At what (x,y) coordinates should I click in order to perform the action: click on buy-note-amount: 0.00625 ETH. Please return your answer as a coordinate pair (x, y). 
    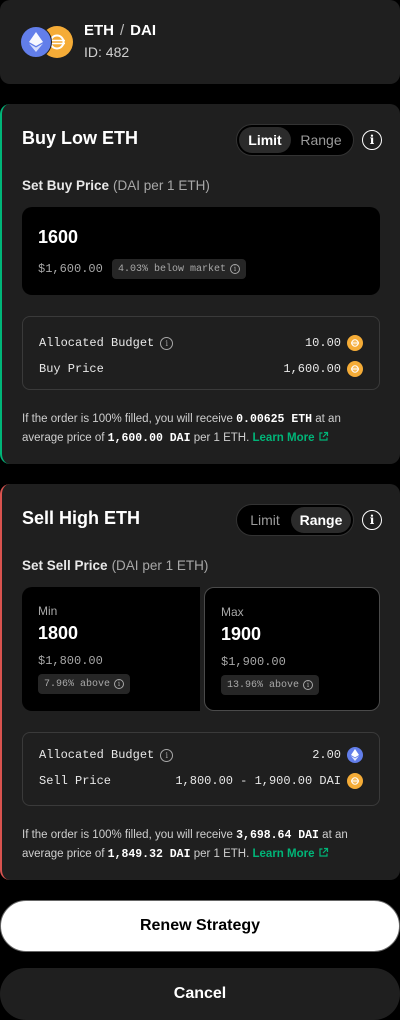
    Looking at the image, I should click on (274, 419).